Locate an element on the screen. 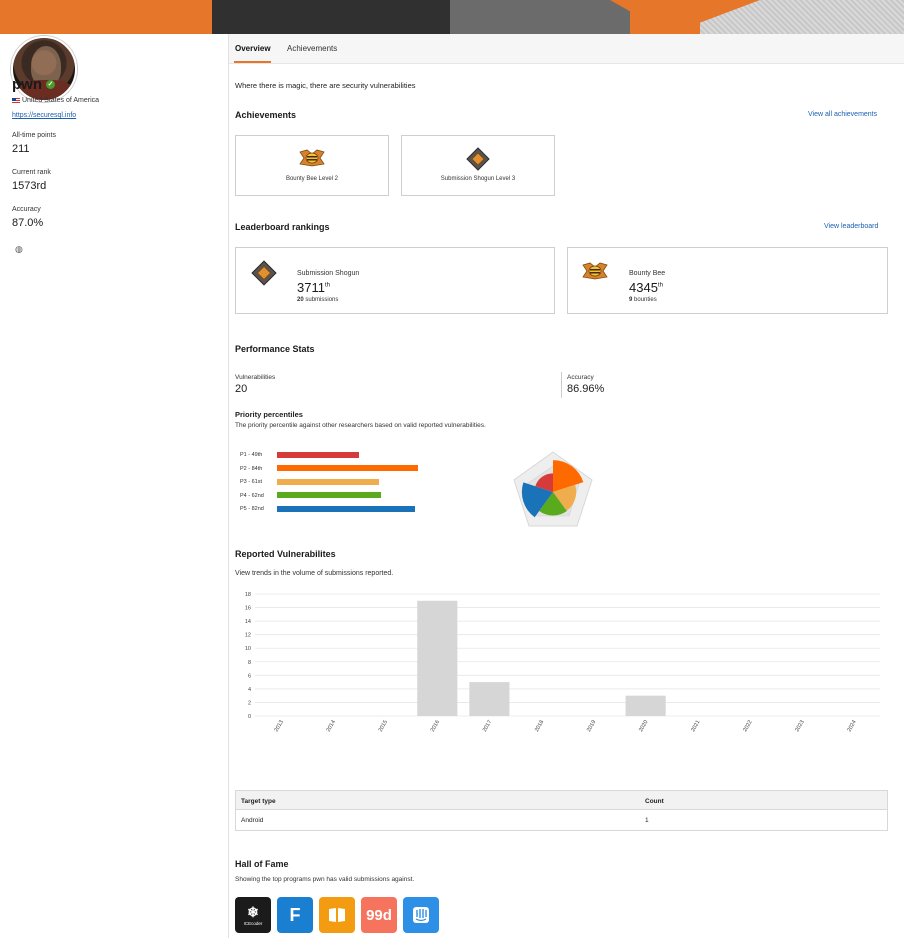  x-tick-label: 2017 is located at coordinates (487, 726).